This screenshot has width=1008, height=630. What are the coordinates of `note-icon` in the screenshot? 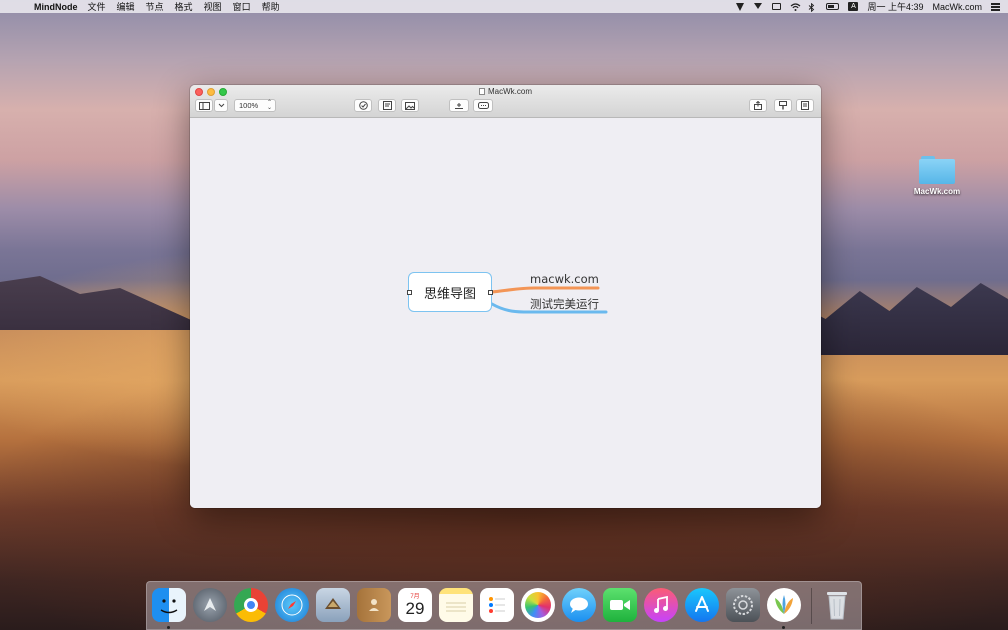 It's located at (387, 105).